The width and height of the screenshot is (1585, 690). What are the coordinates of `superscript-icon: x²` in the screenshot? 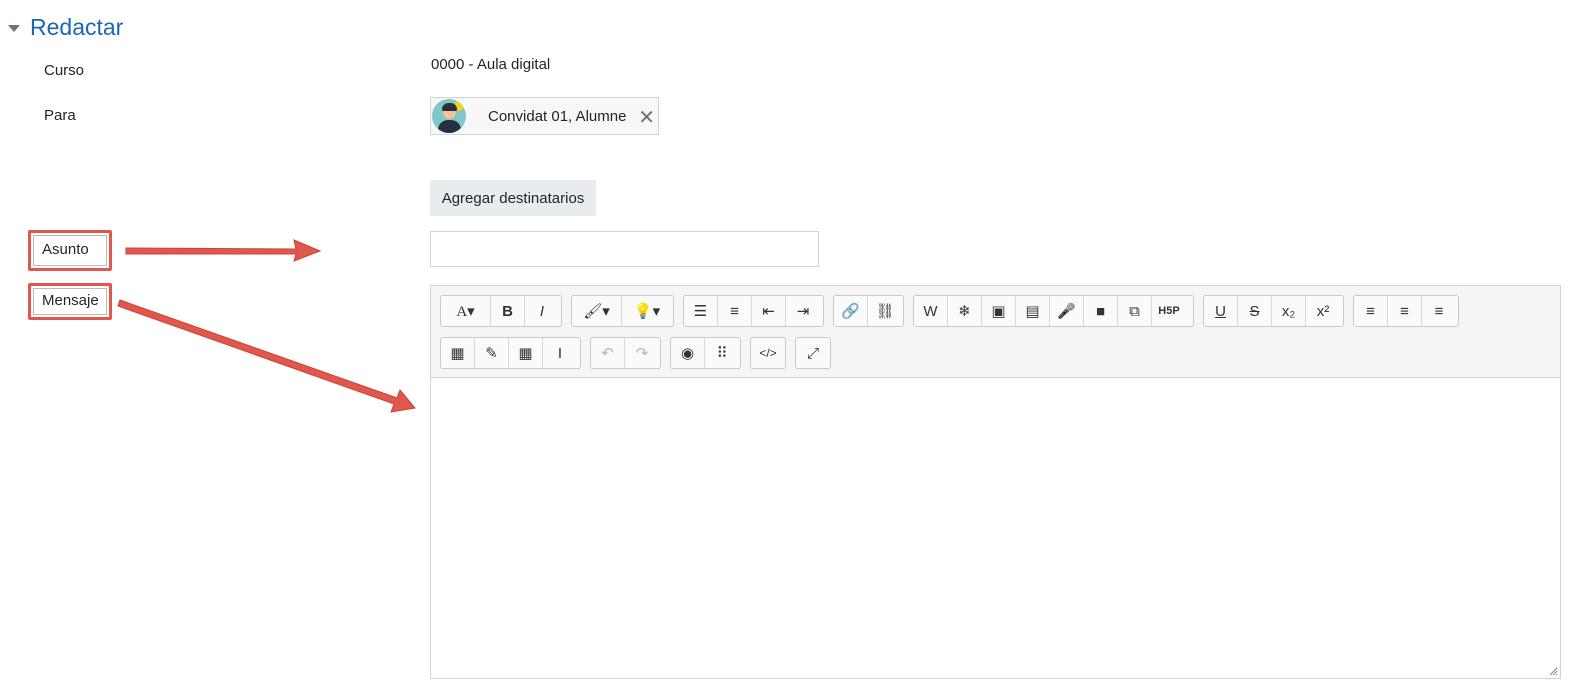 It's located at (1323, 311).